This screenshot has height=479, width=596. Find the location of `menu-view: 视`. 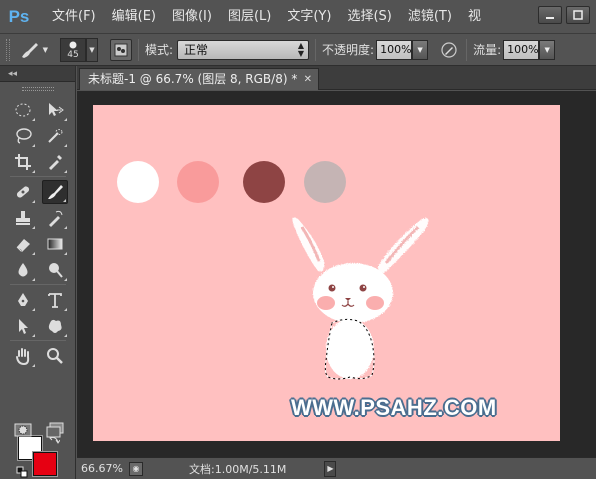

menu-view: 视 is located at coordinates (474, 17).